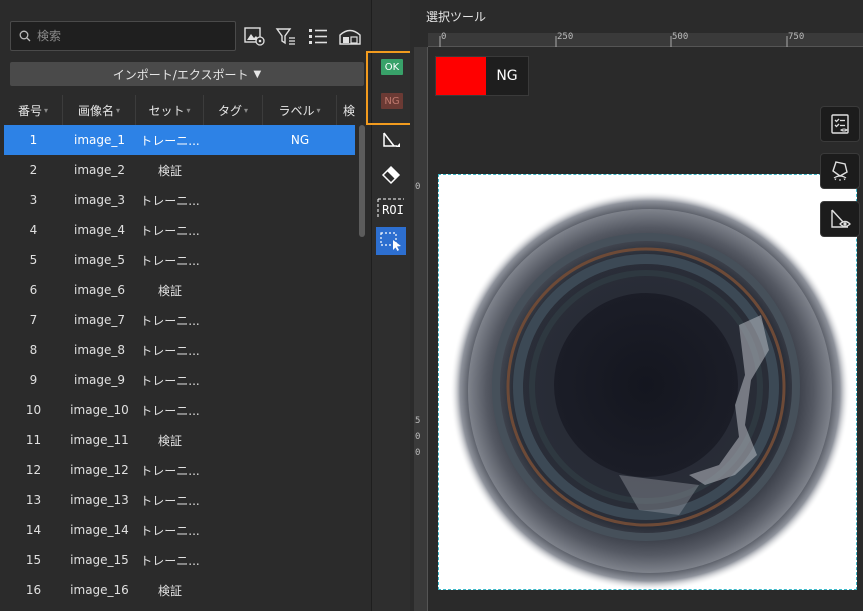 The height and width of the screenshot is (611, 863). What do you see at coordinates (179, 440) in the screenshot?
I see `table-row: 11 image_11 検証` at bounding box center [179, 440].